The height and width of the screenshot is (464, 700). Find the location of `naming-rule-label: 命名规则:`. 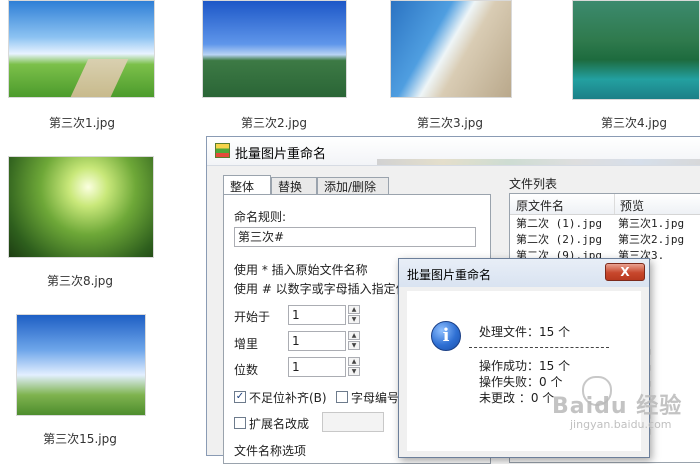

naming-rule-label: 命名规则: is located at coordinates (260, 217).